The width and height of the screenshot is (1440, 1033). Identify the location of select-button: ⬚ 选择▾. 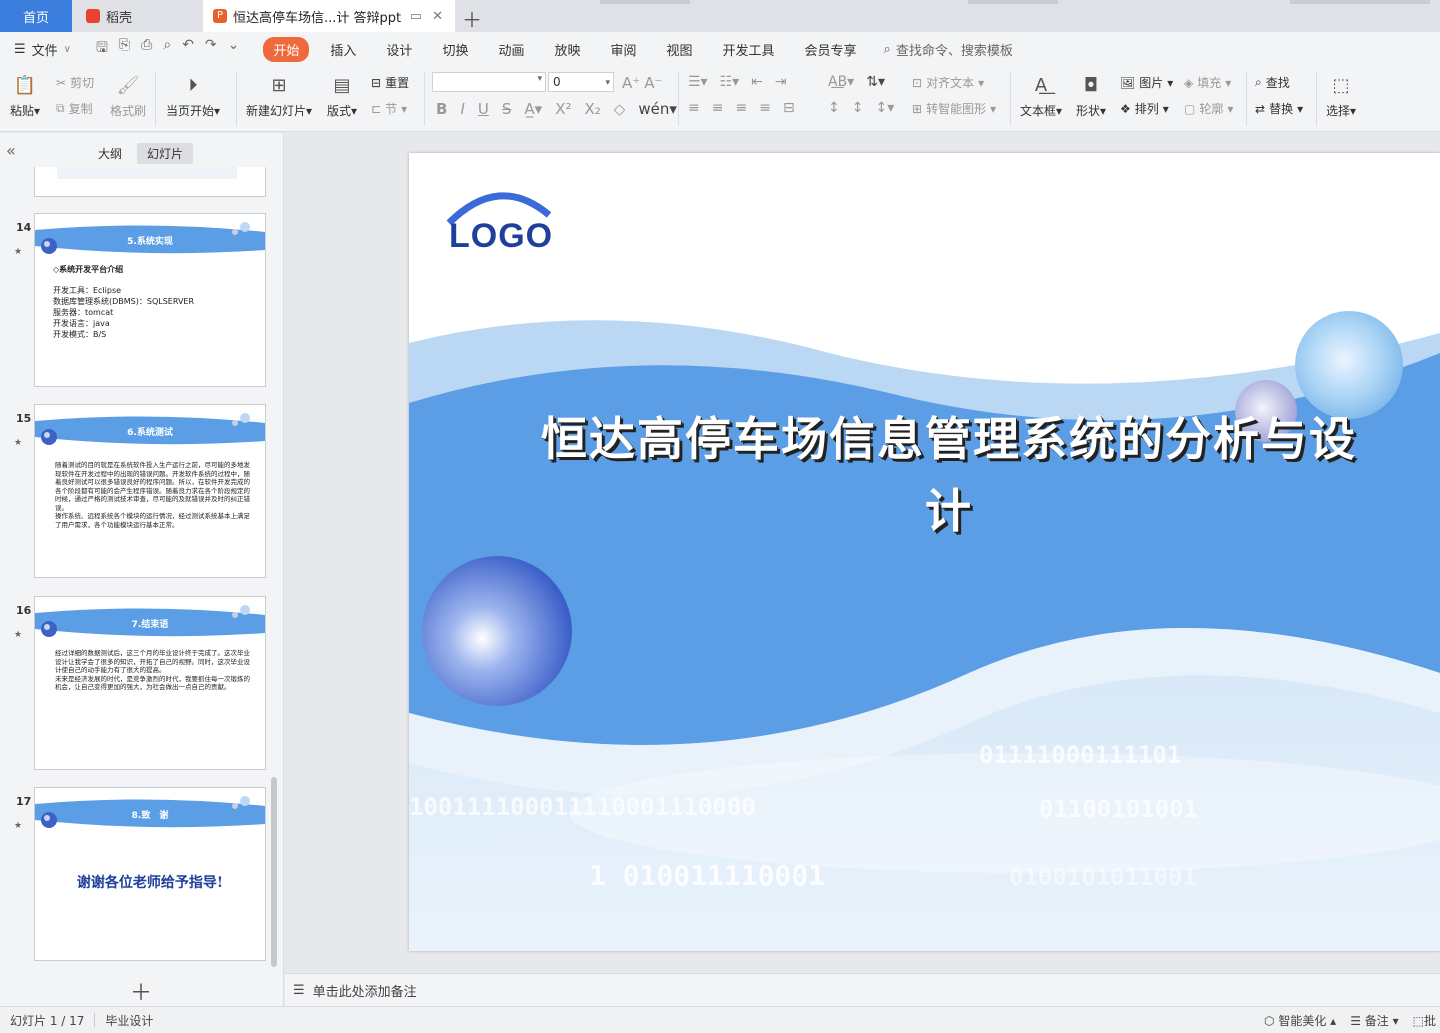
(1341, 95).